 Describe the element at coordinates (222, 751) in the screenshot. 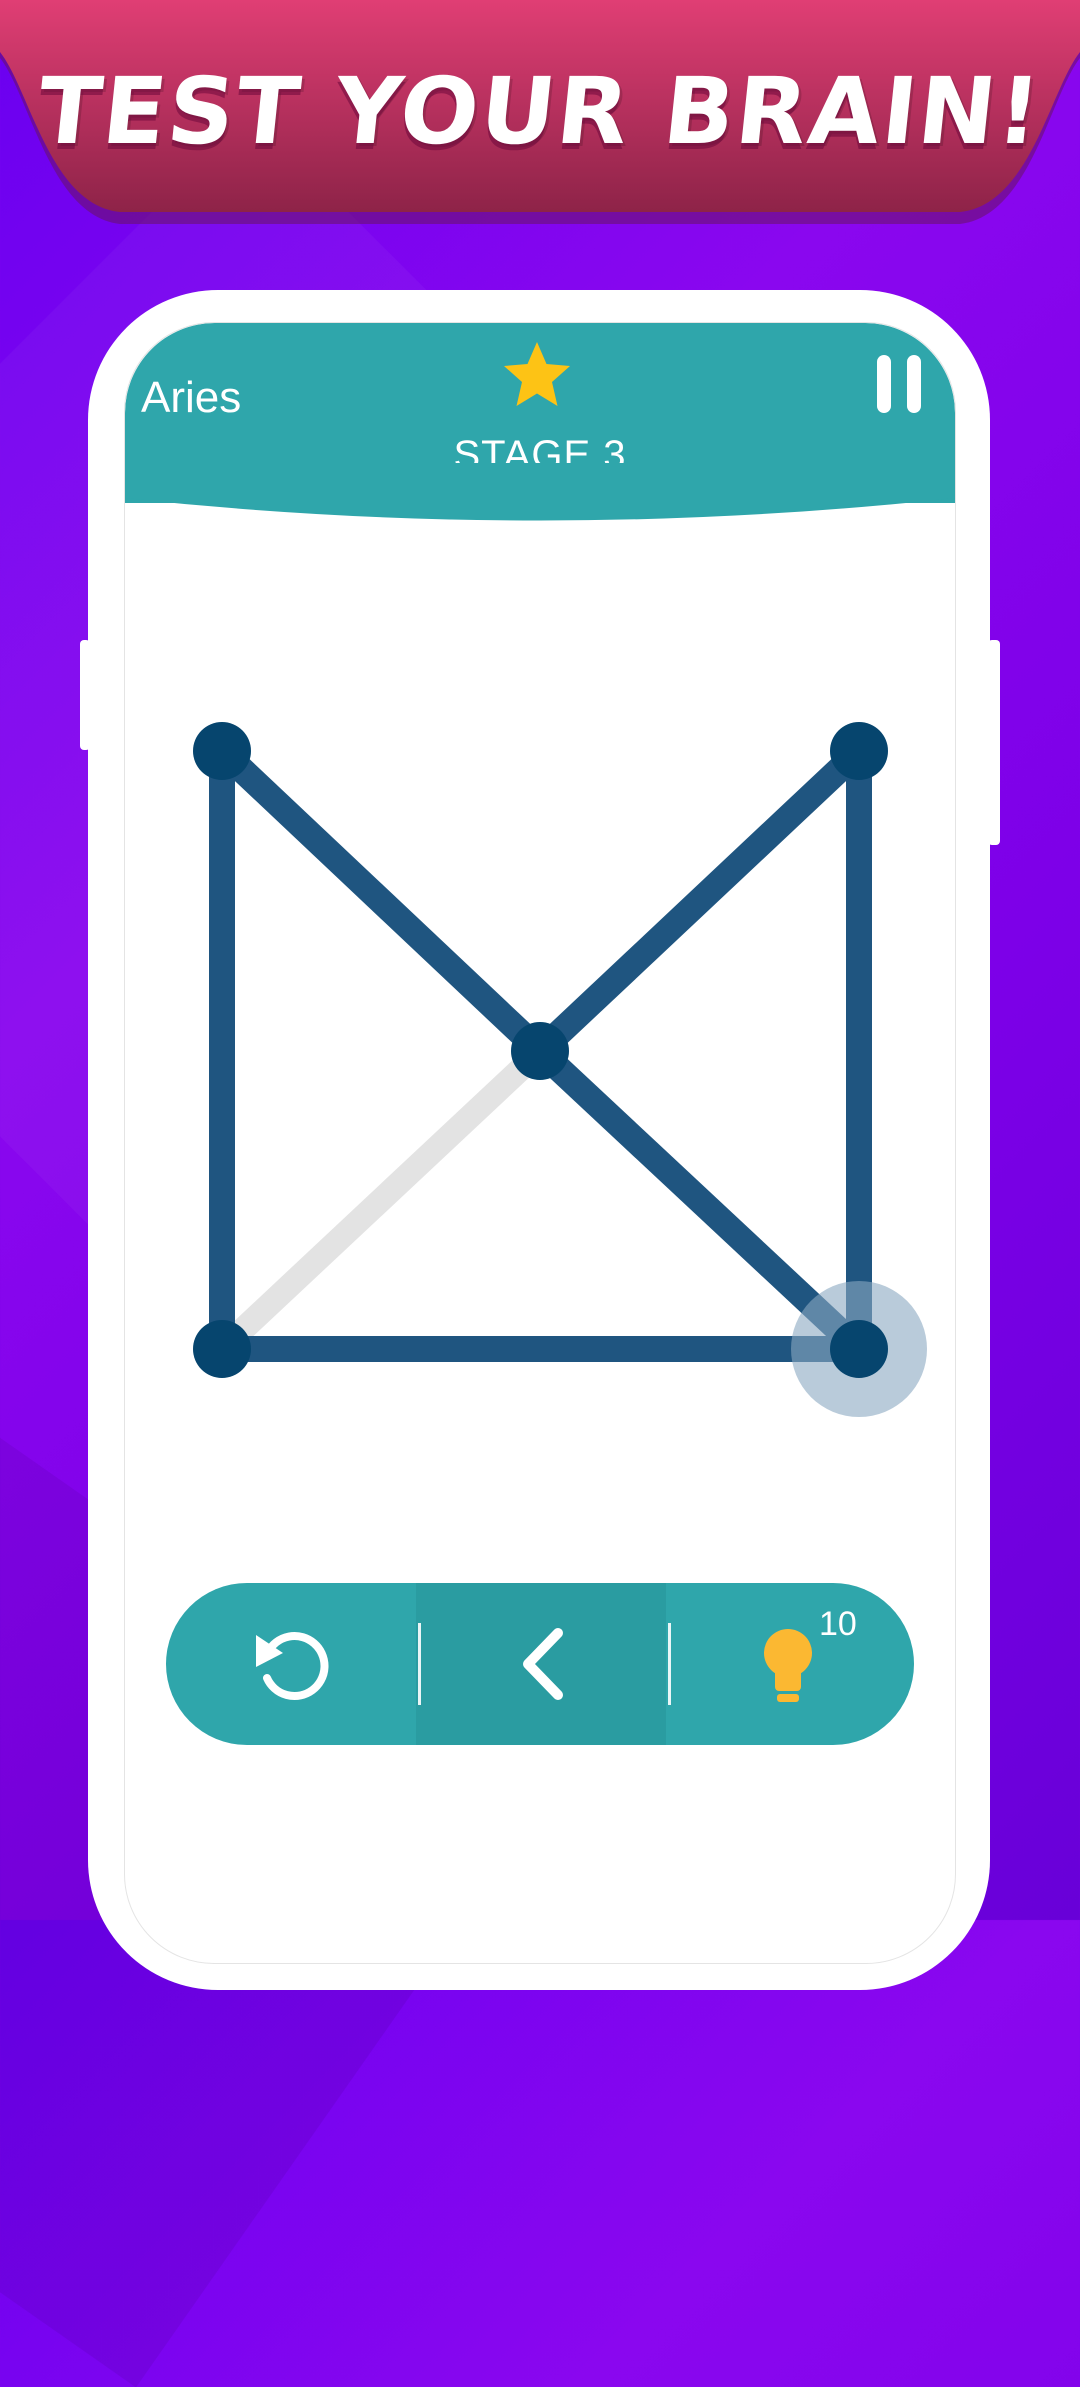

I see `node-top-left` at that location.